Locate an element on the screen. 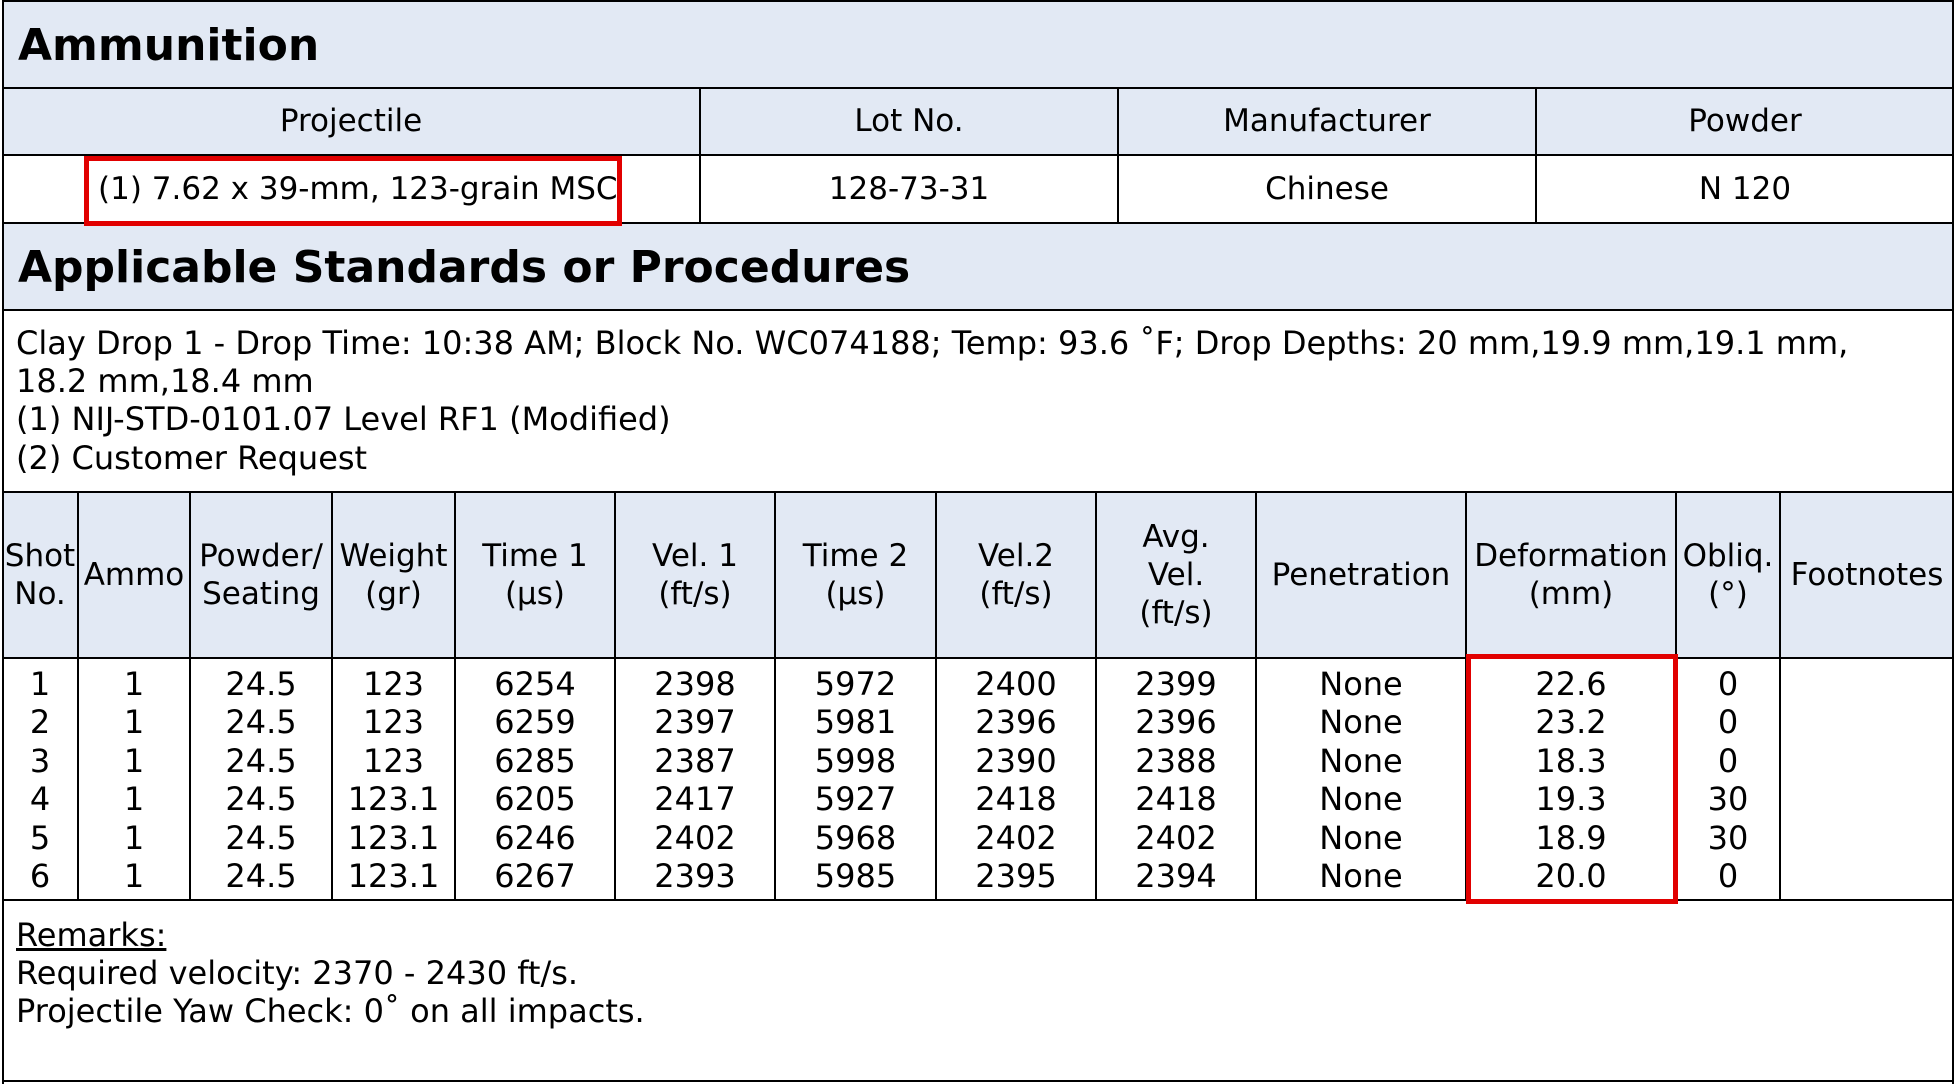 This screenshot has width=1958, height=1084. table-cell: 2397 is located at coordinates (695, 722).